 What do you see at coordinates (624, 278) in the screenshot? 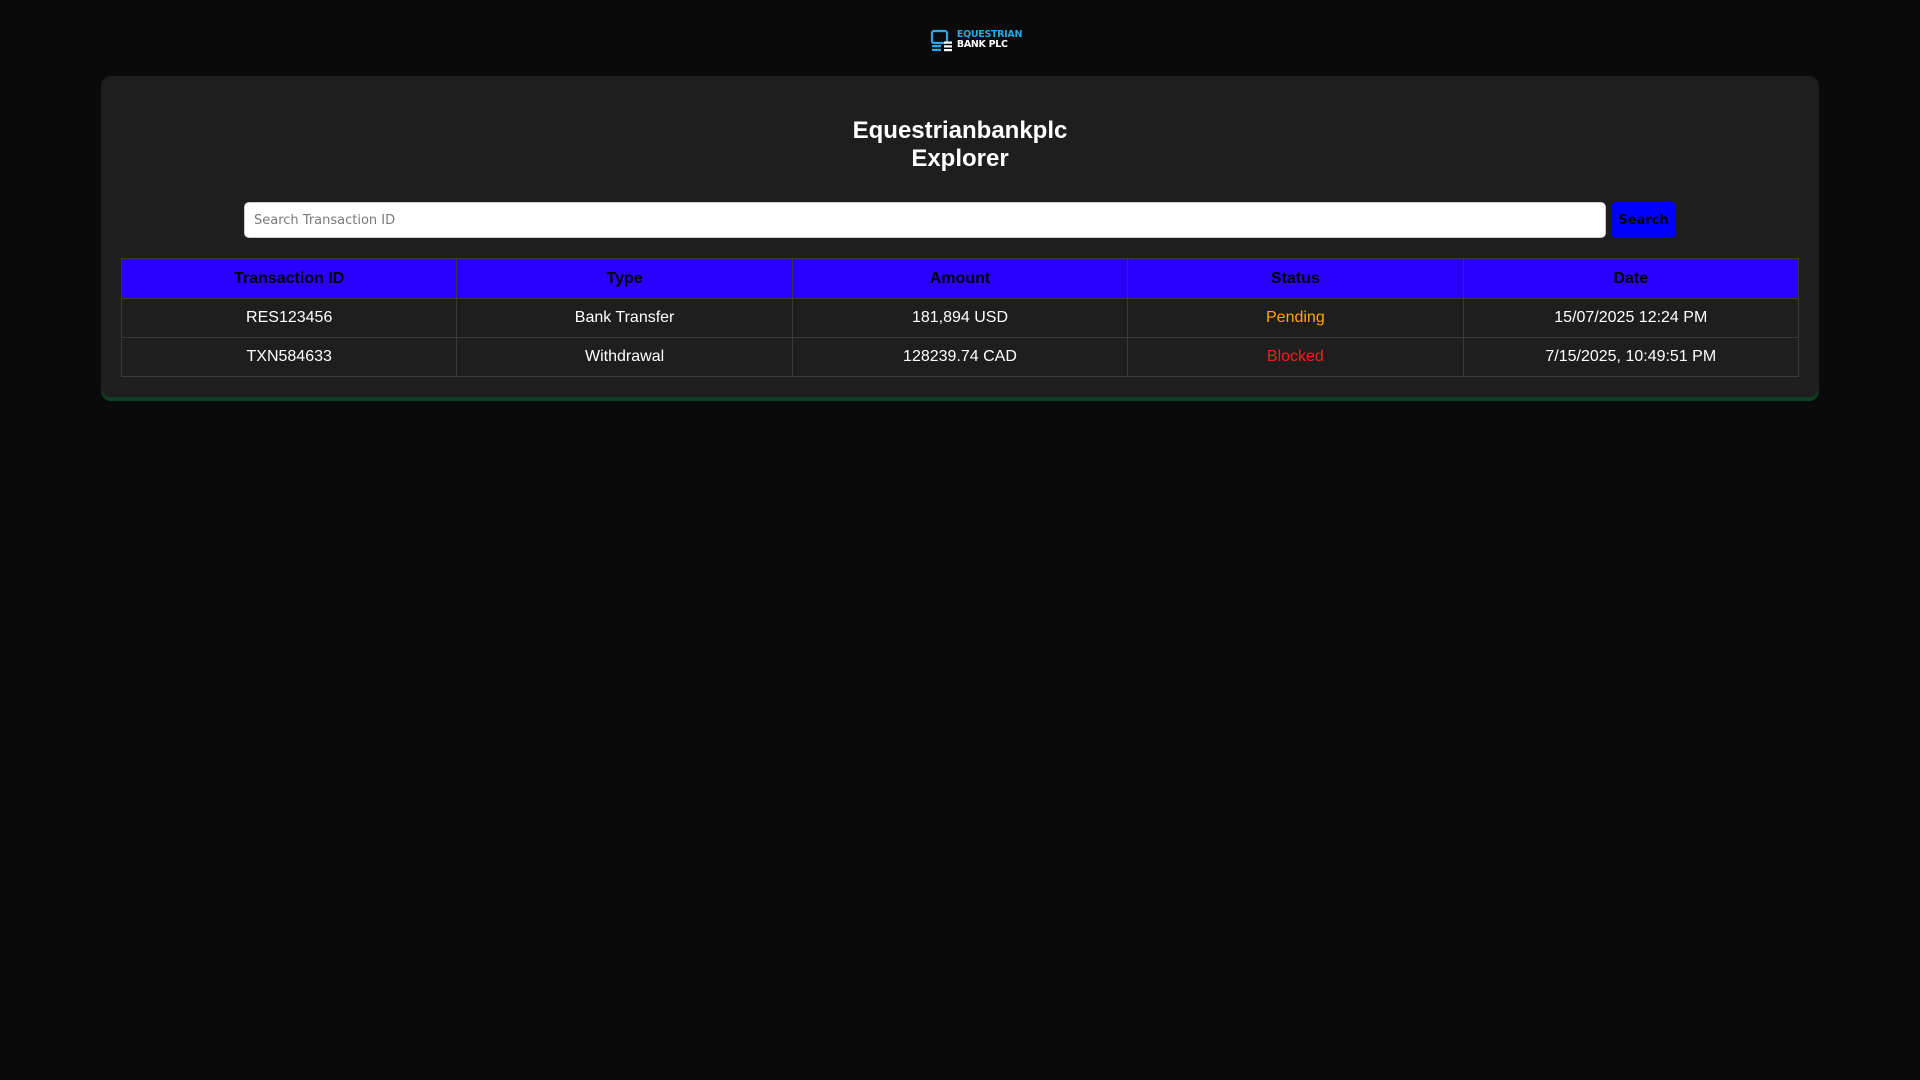
I see `column-header-type: Type` at bounding box center [624, 278].